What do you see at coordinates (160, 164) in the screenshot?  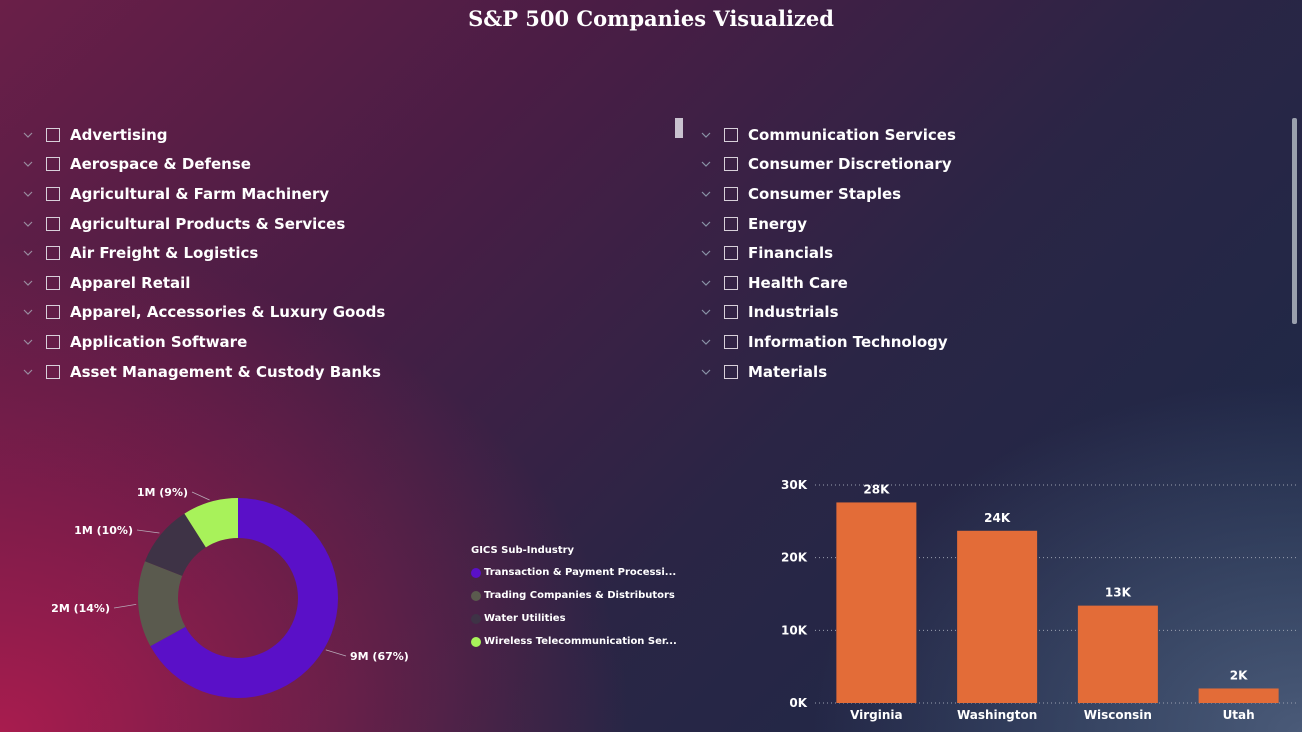 I see `slicer-item-label: Aerospace & Defense` at bounding box center [160, 164].